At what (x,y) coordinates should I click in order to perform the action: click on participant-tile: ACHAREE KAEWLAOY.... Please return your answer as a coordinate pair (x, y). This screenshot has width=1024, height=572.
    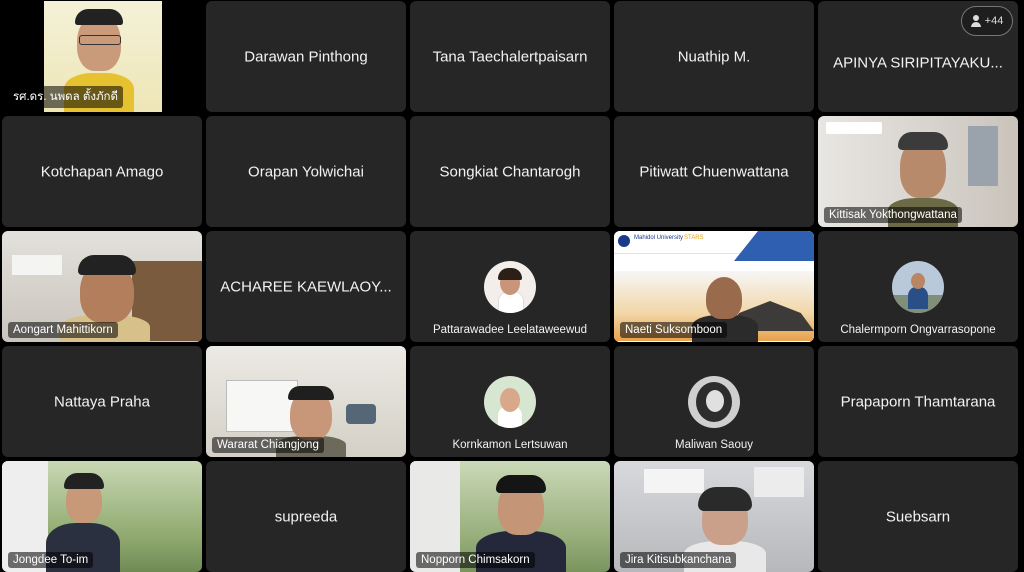
    Looking at the image, I should click on (306, 286).